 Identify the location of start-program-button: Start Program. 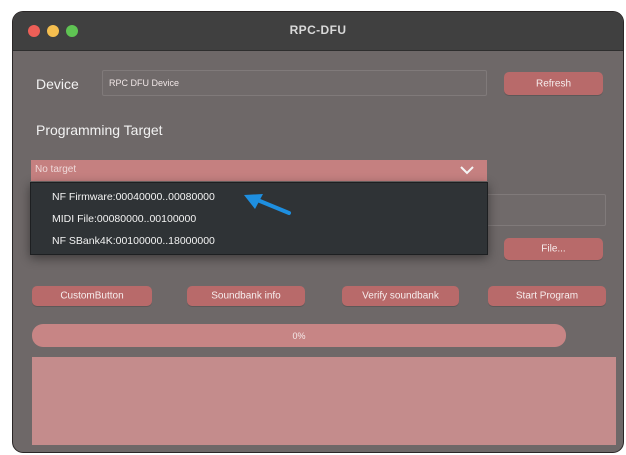
(547, 296).